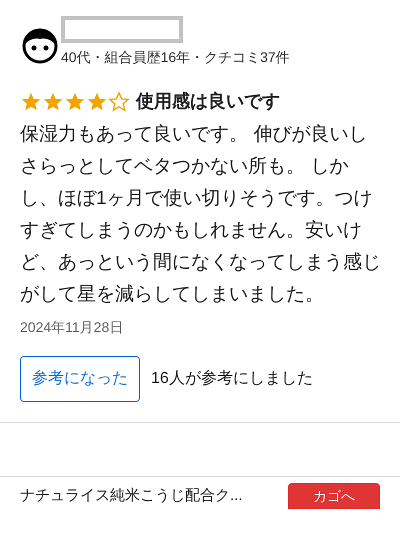 The image size is (400, 533). Describe the element at coordinates (334, 496) in the screenshot. I see `cart-button: カゴへ` at that location.